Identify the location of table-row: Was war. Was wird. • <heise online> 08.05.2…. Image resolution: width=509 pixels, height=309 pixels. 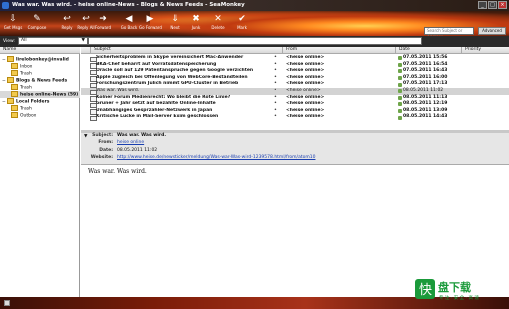
(295, 91).